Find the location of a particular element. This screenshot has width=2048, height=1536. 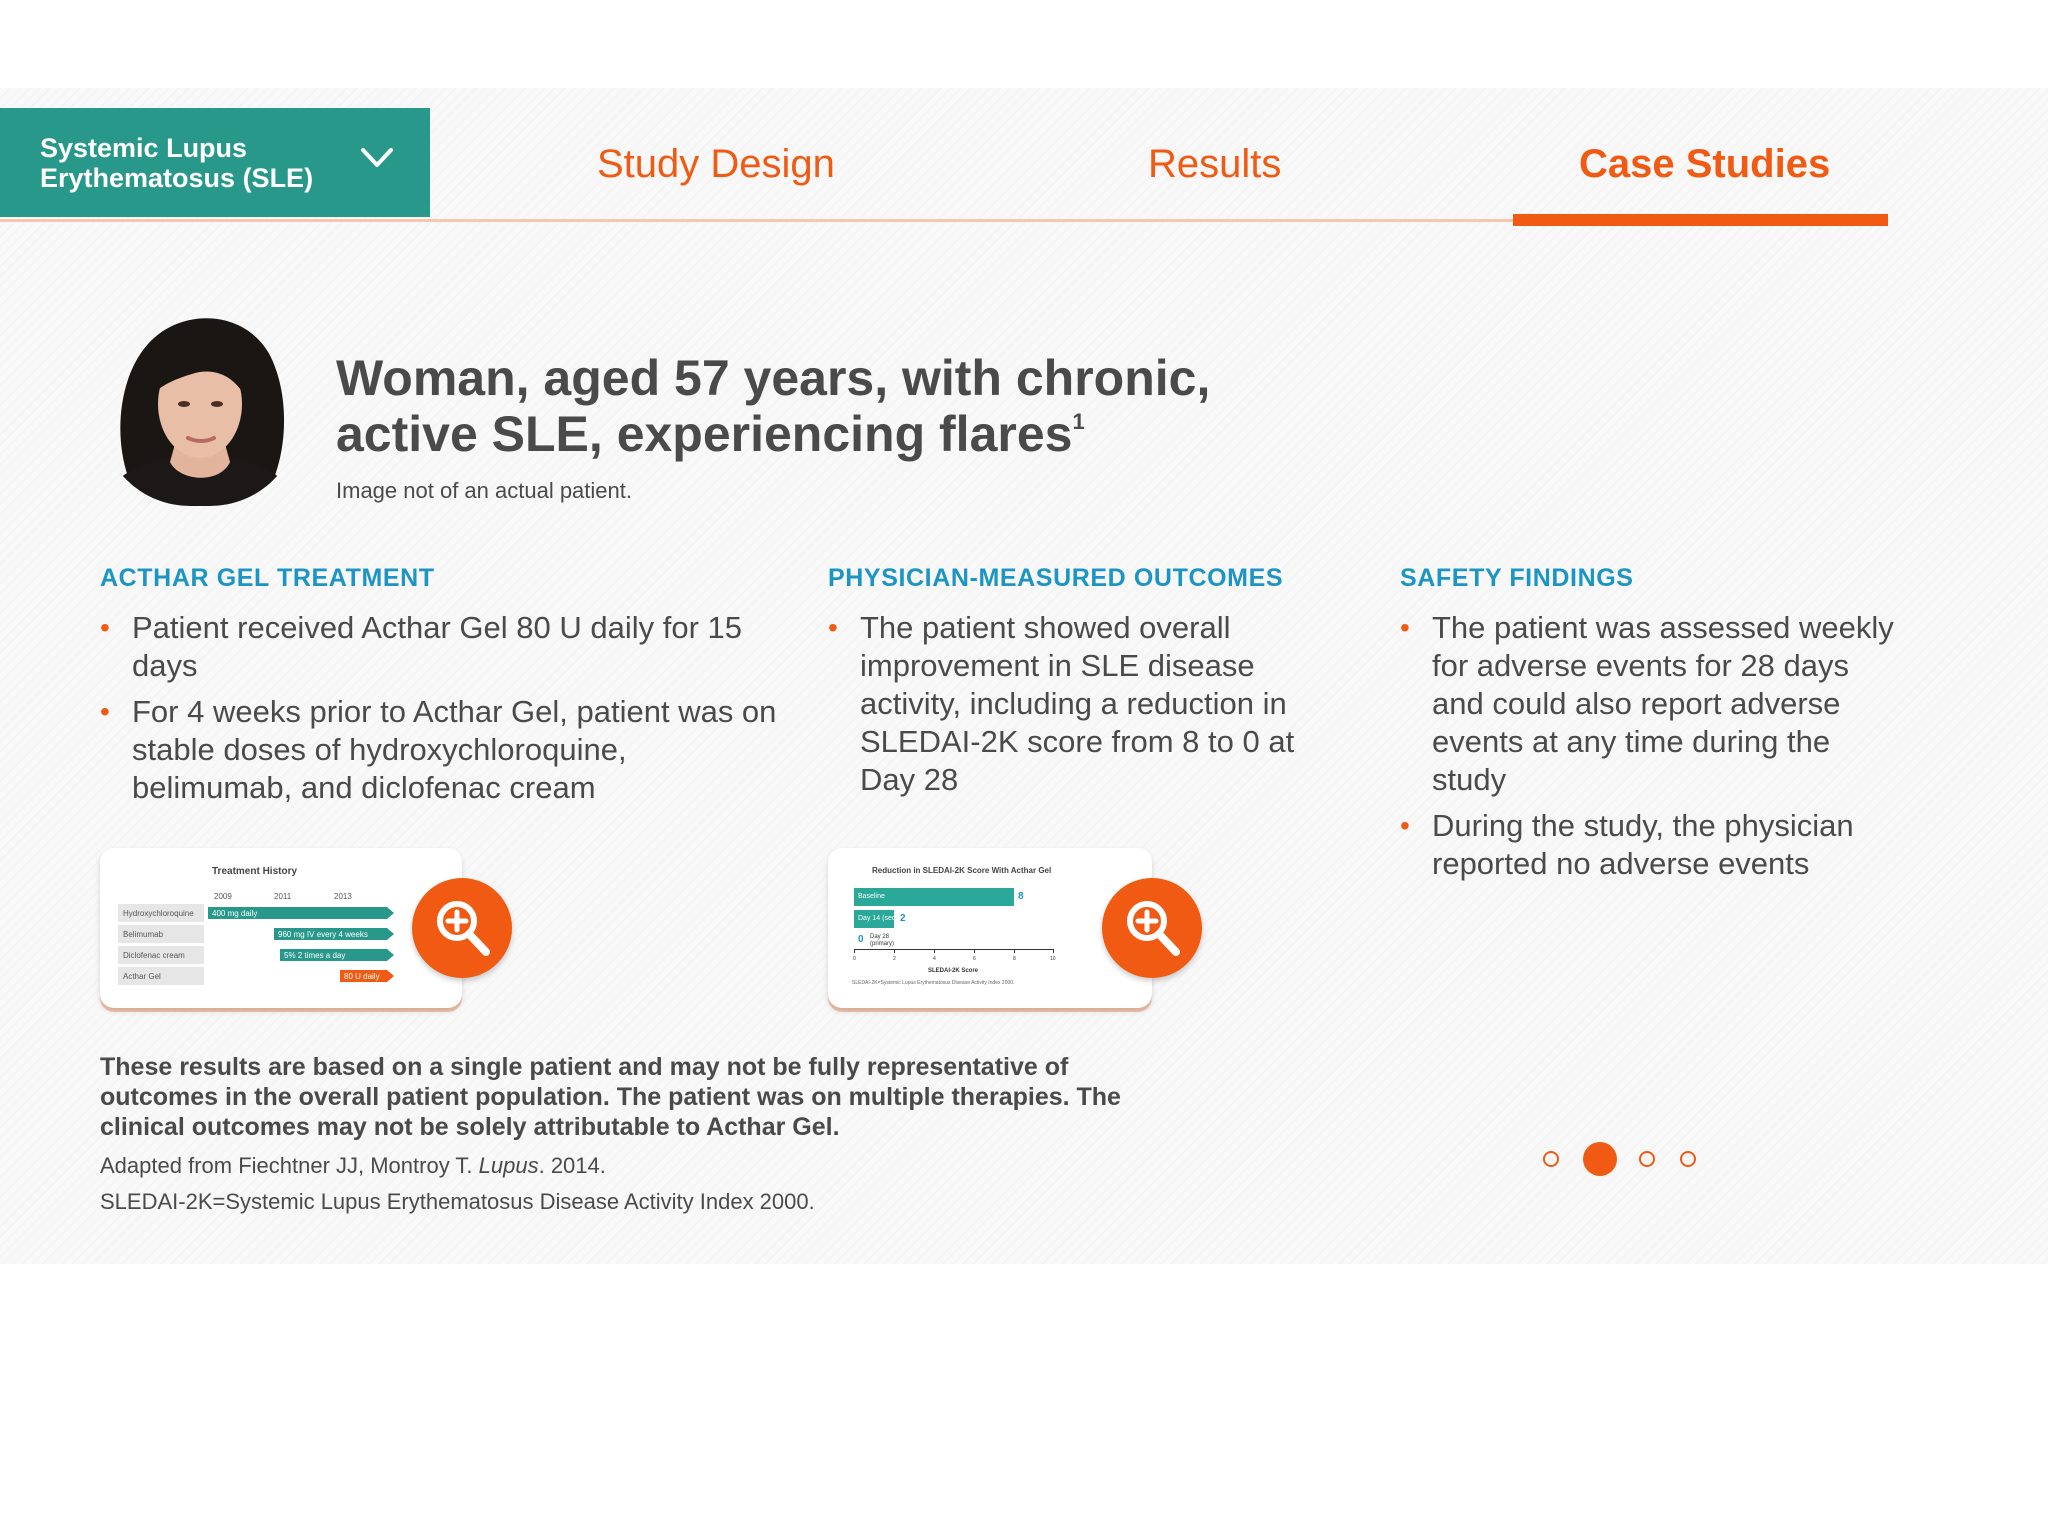

image-disclaimer: Image not of an actual patient. is located at coordinates (484, 490).